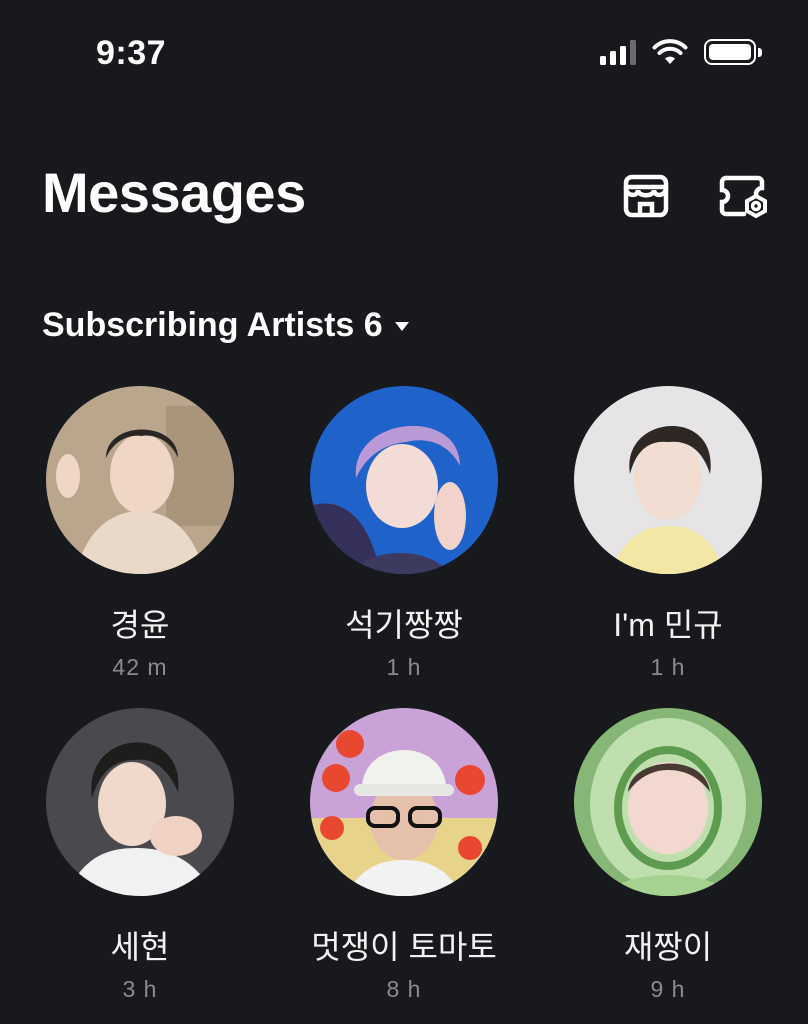 The width and height of the screenshot is (808, 1024). I want to click on artist-name: I'm 민규, so click(668, 625).